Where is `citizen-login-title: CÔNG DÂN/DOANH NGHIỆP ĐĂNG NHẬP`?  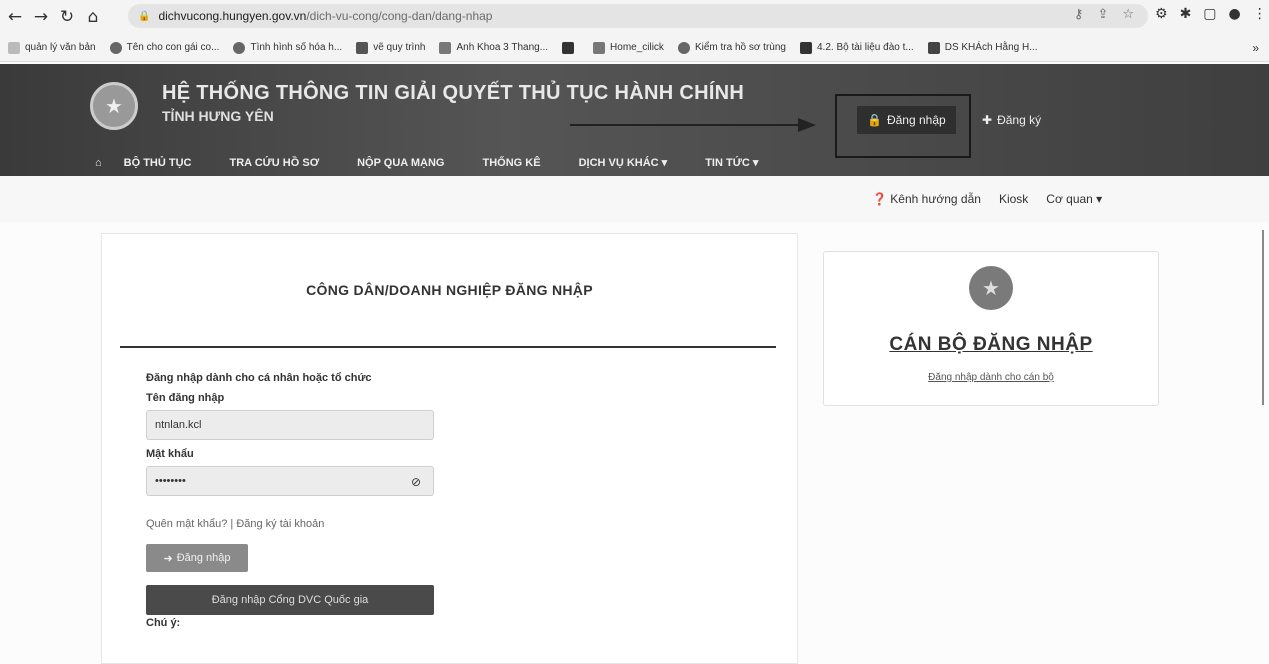 citizen-login-title: CÔNG DÂN/DOANH NGHIỆP ĐĂNG NHẬP is located at coordinates (449, 290).